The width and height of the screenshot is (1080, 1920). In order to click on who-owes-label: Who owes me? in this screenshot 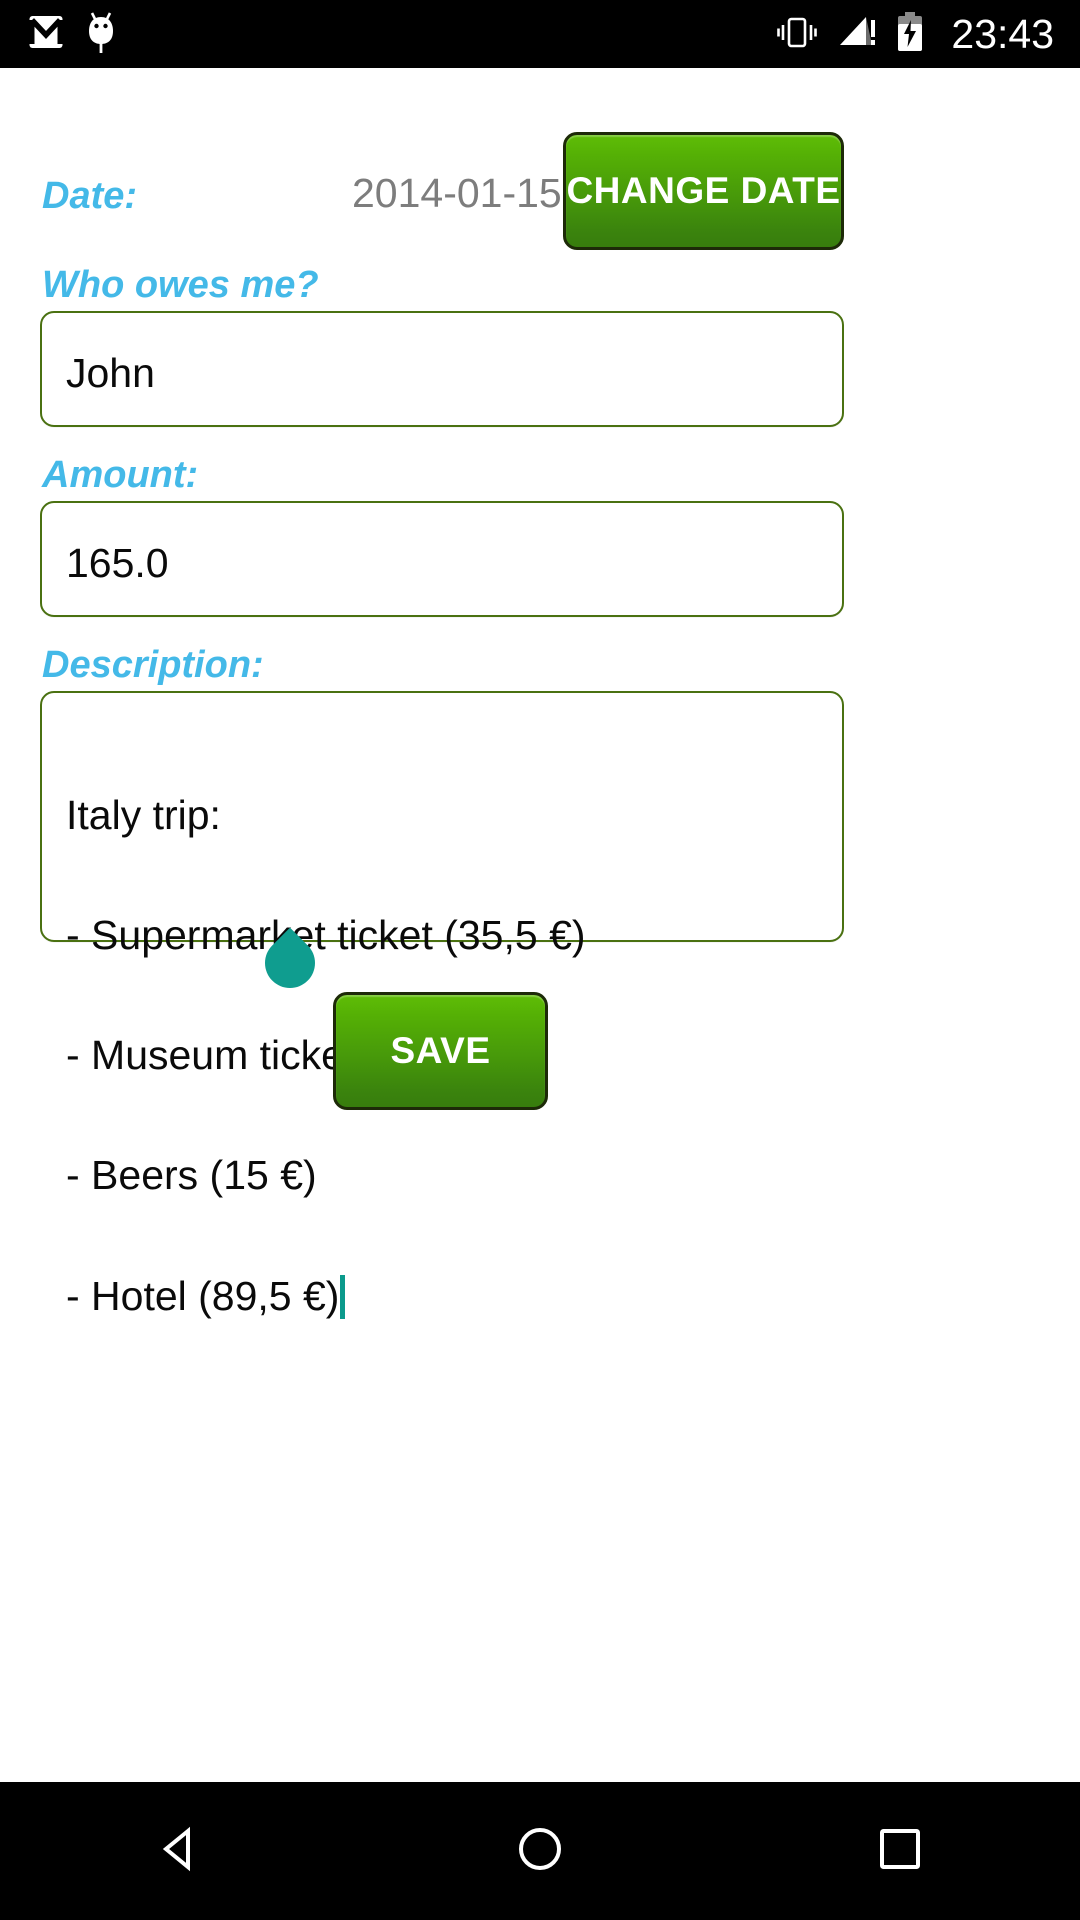, I will do `click(180, 285)`.